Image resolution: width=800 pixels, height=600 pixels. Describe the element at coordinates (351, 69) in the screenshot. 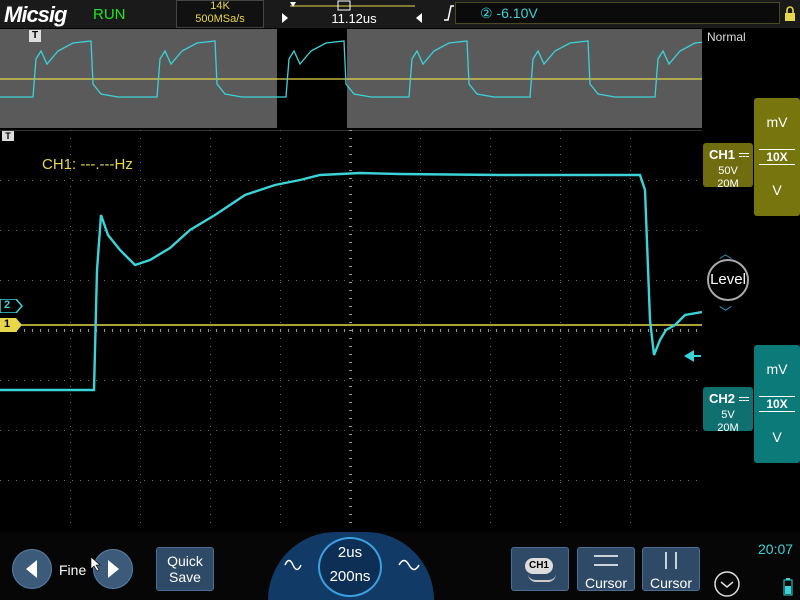

I see `overview-waveform` at that location.